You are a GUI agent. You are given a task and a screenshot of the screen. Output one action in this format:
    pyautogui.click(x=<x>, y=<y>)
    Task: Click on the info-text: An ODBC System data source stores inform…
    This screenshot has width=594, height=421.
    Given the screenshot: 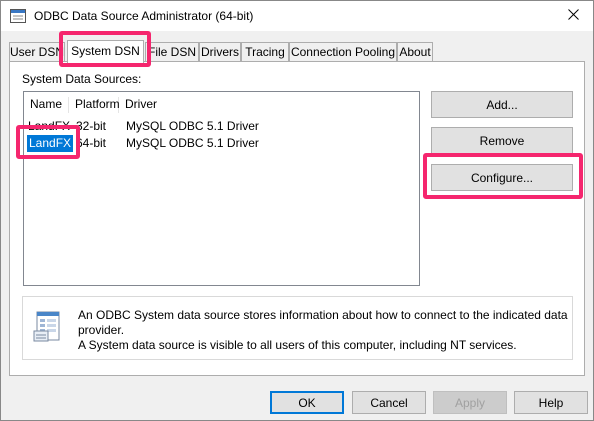 What is the action you would take?
    pyautogui.click(x=323, y=330)
    